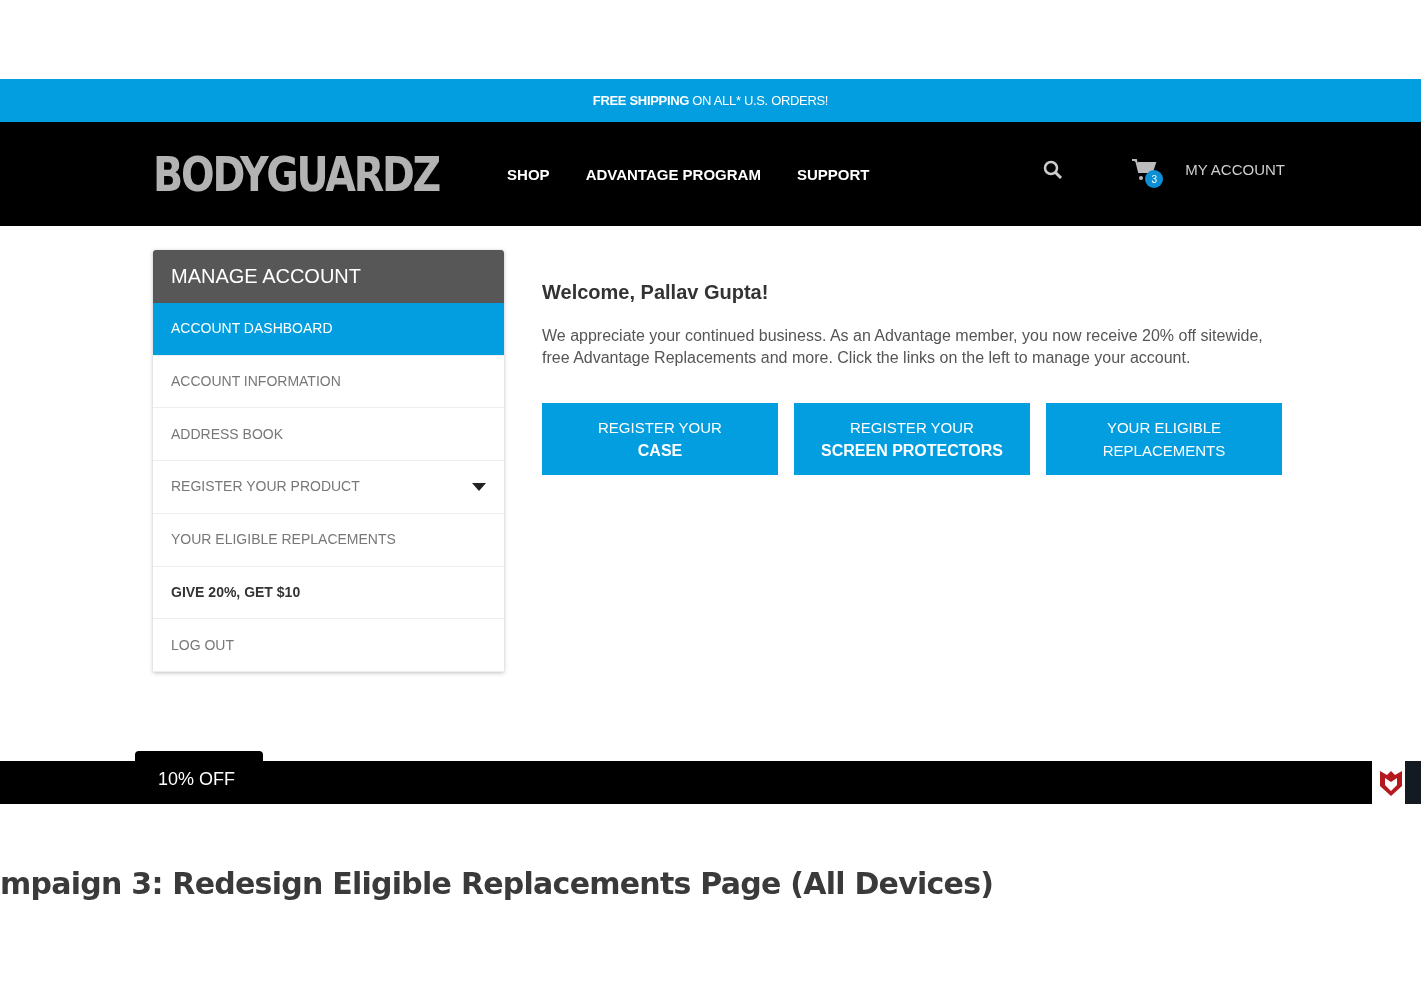 This screenshot has width=1421, height=981. What do you see at coordinates (656, 292) in the screenshot?
I see `welcome-heading: Welcome, Pallav Gupta!` at bounding box center [656, 292].